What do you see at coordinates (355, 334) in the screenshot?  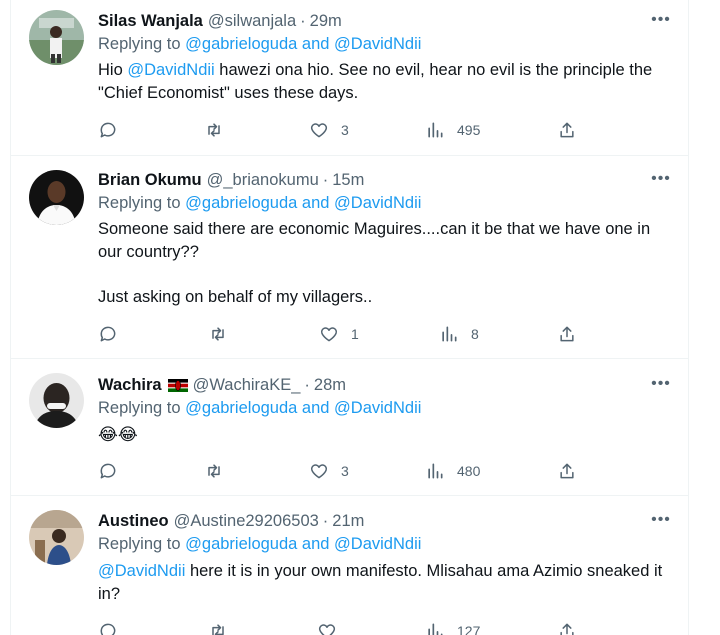 I see `like-count: 1` at bounding box center [355, 334].